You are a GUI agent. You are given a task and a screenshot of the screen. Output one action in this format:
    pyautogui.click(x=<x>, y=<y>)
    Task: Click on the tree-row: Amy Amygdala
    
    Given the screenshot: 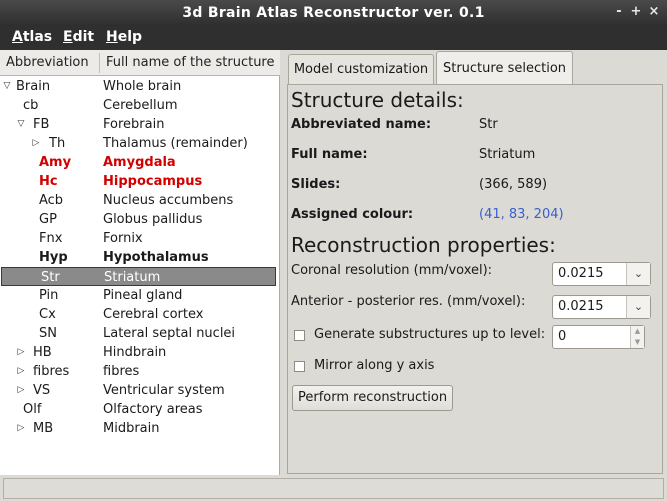 What is the action you would take?
    pyautogui.click(x=140, y=162)
    